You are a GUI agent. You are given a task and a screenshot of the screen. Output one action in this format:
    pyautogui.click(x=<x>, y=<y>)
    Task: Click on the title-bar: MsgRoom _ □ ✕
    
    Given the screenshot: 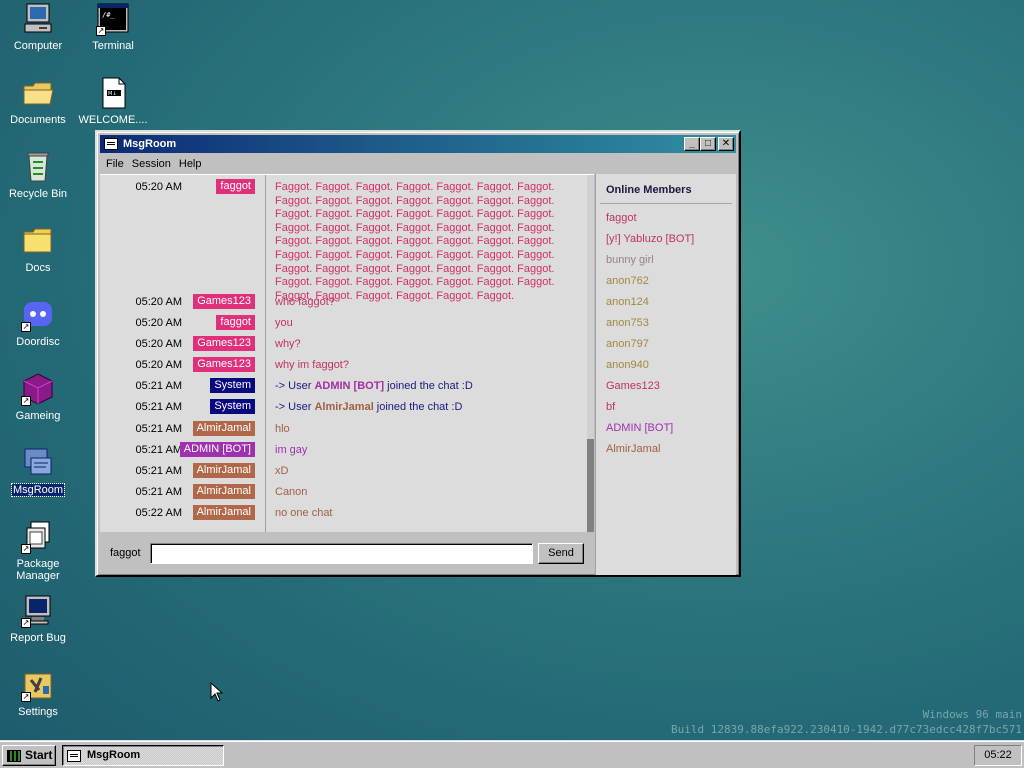 What is the action you would take?
    pyautogui.click(x=418, y=144)
    